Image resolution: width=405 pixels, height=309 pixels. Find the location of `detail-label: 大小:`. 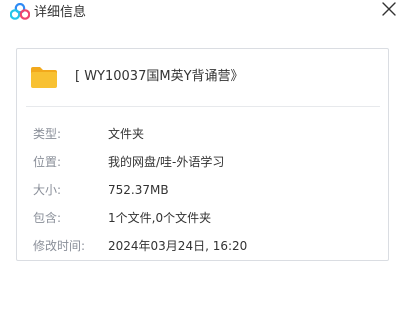

detail-label: 大小: is located at coordinates (47, 190).